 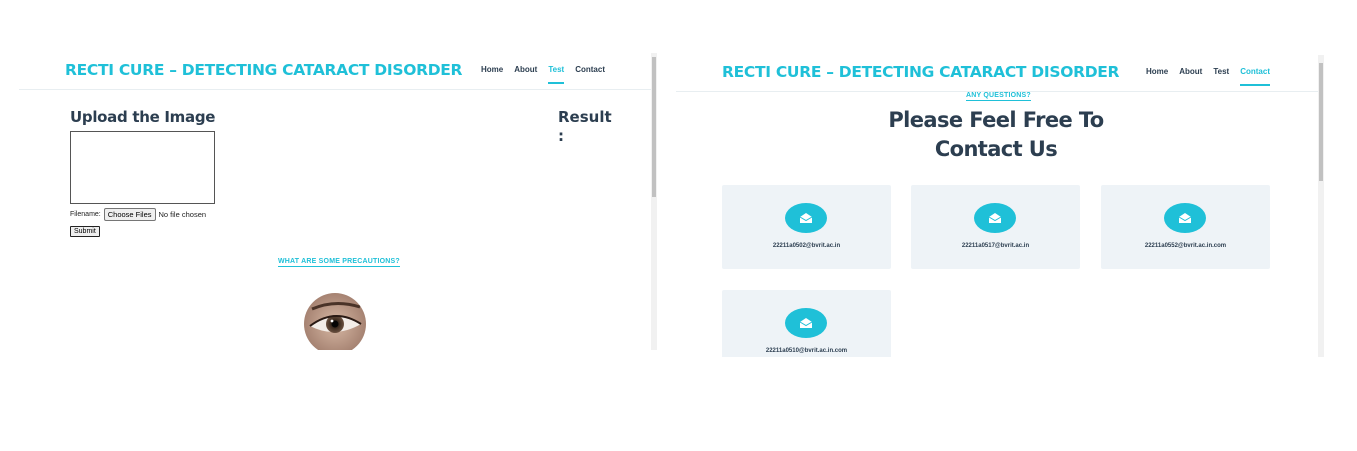 I want to click on contact-email: 22211a0510@bvrit.ac.in.com, so click(x=806, y=351).